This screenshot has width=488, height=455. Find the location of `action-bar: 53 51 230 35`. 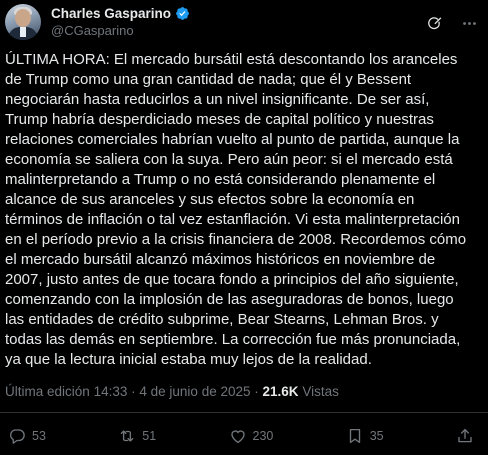

action-bar: 53 51 230 35 is located at coordinates (241, 436).